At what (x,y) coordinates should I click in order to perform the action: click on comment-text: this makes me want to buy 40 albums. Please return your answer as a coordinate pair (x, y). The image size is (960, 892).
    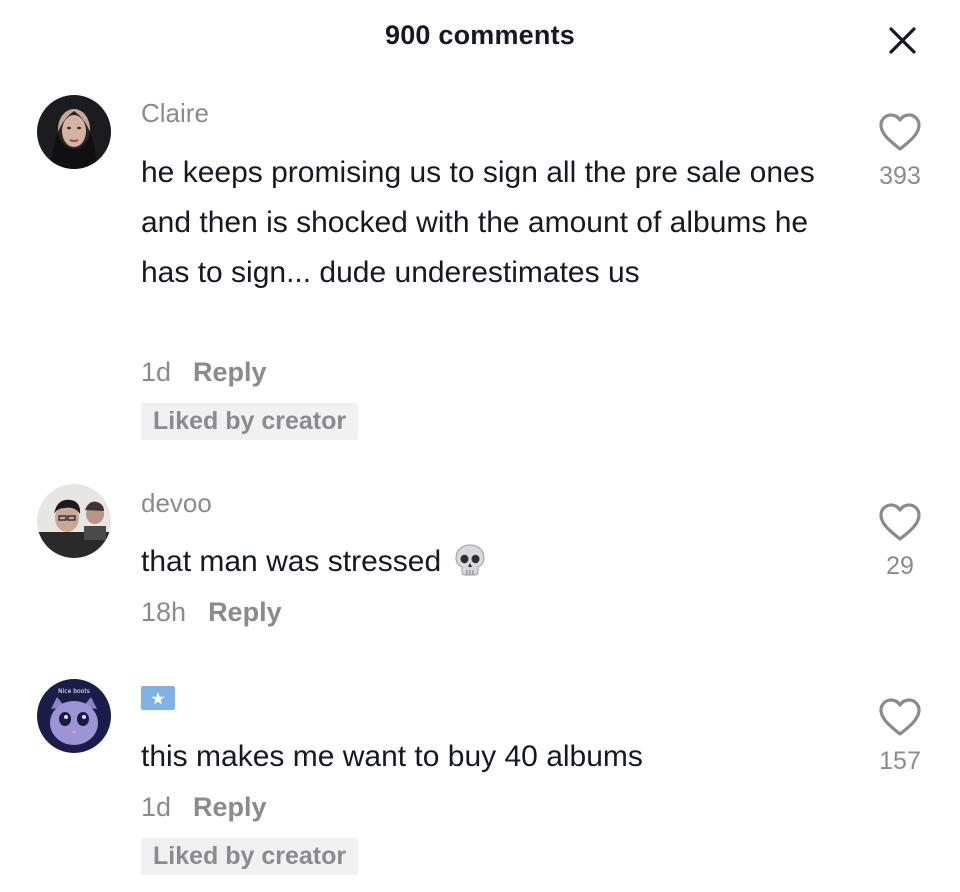
    Looking at the image, I should click on (392, 756).